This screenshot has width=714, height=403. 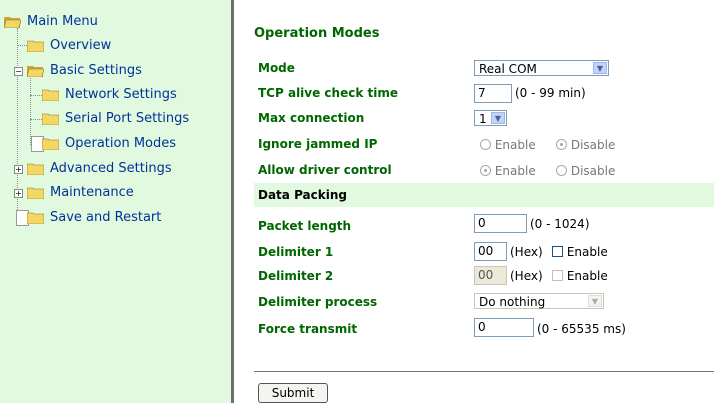 I want to click on mode-select-value: Real COM, so click(x=508, y=69).